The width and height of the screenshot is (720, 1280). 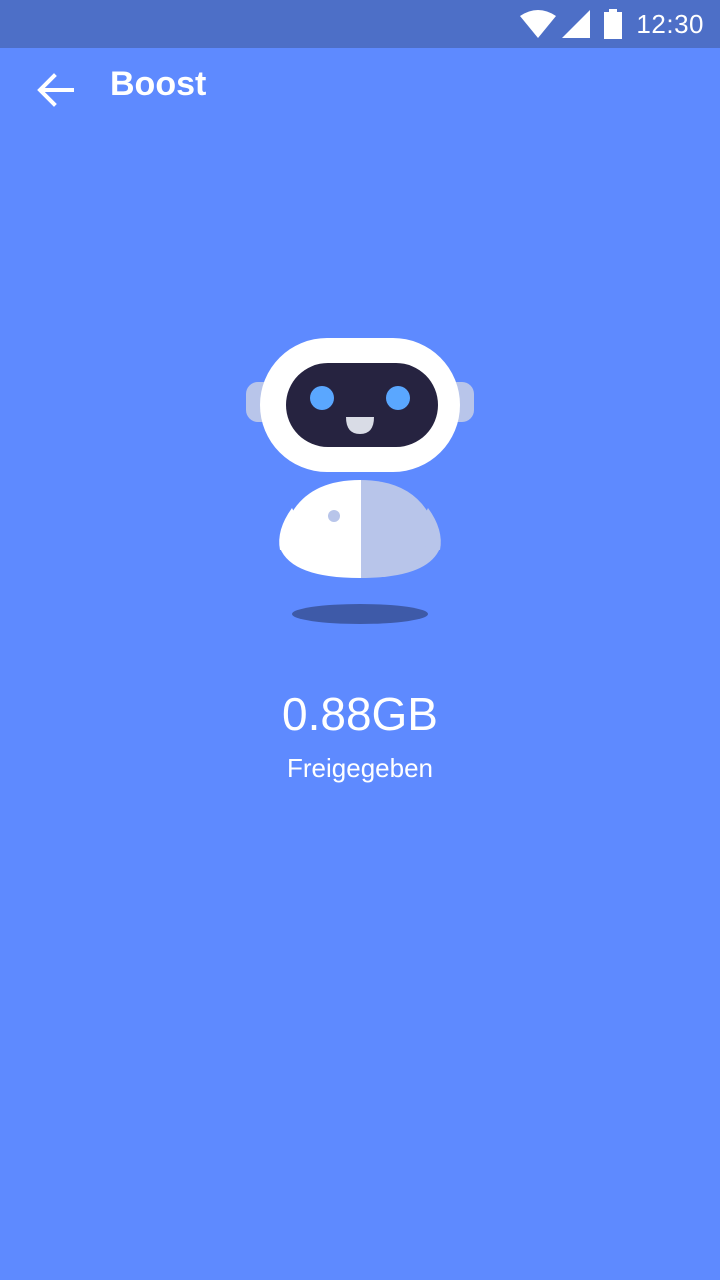 I want to click on robot-face, so click(x=362, y=405).